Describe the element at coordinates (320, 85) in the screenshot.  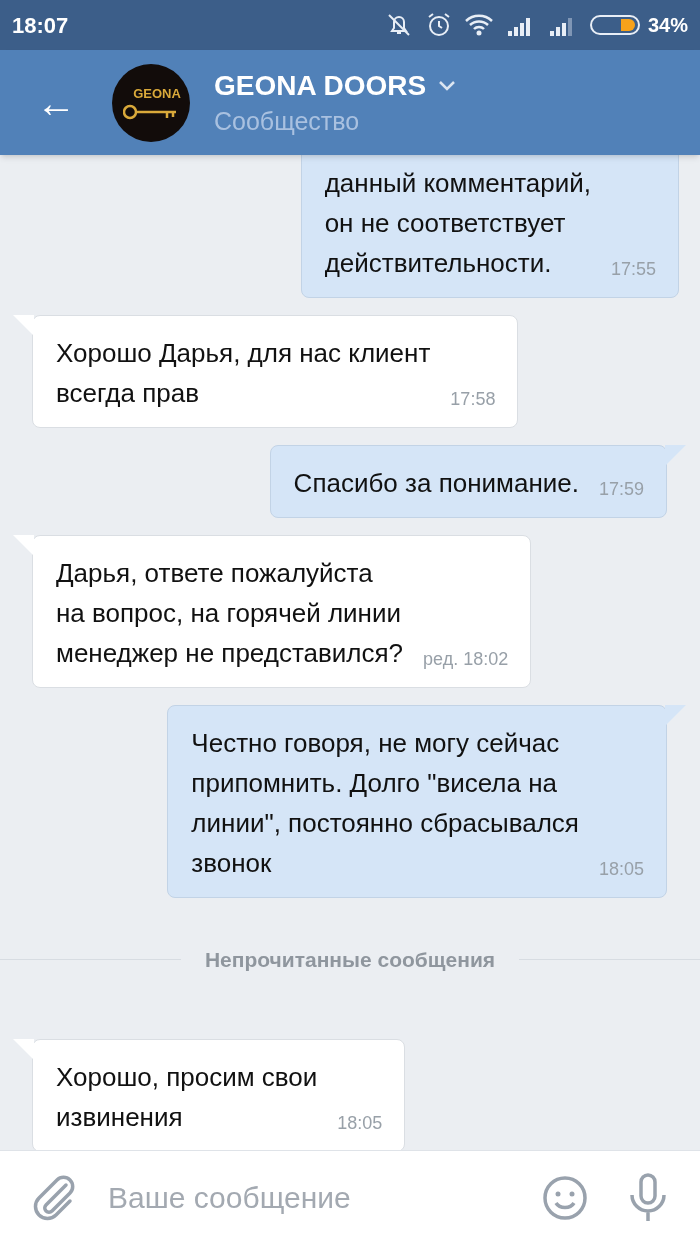
I see `chat-title: GEONA DOORS` at that location.